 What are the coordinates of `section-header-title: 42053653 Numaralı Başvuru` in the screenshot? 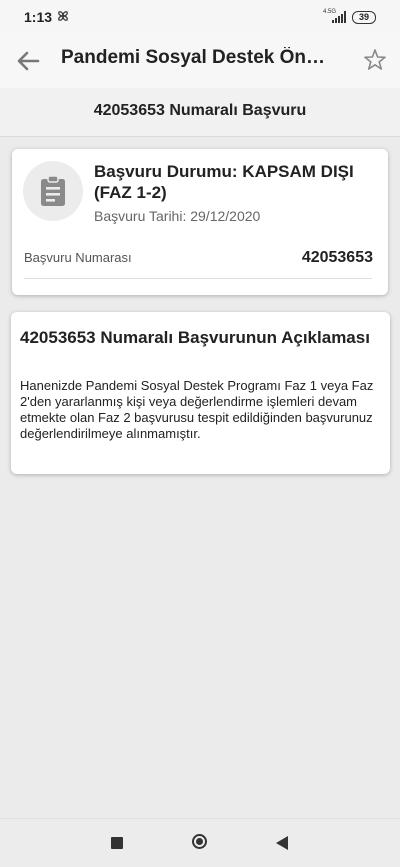 It's located at (200, 110).